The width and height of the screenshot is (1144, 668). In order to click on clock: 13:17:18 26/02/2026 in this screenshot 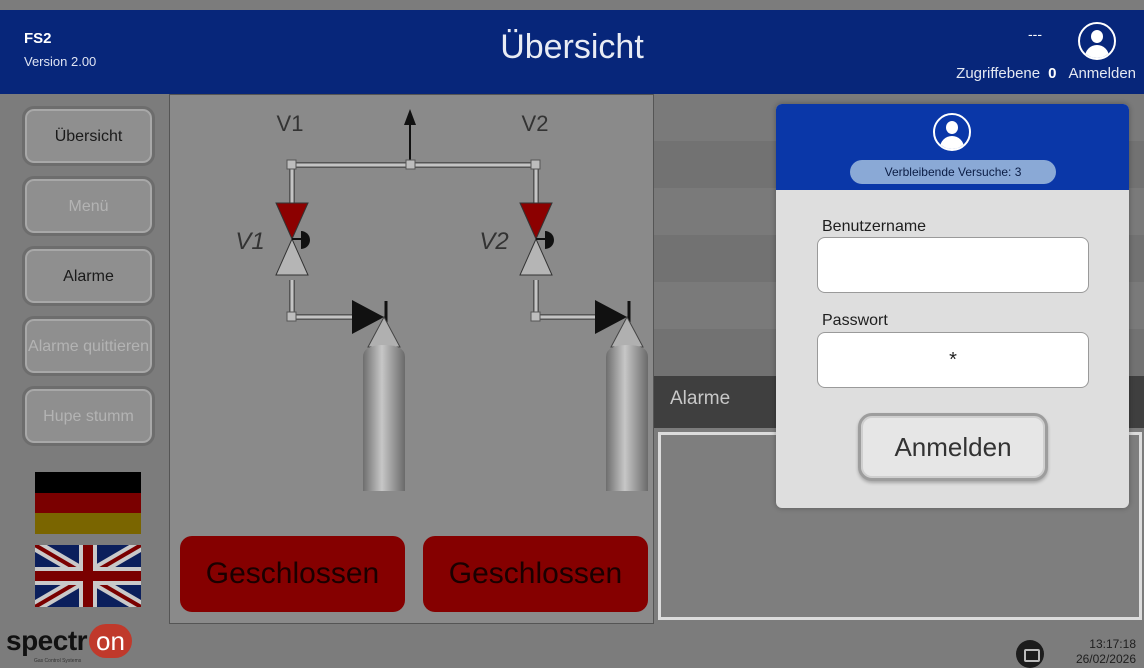, I will do `click(1106, 652)`.